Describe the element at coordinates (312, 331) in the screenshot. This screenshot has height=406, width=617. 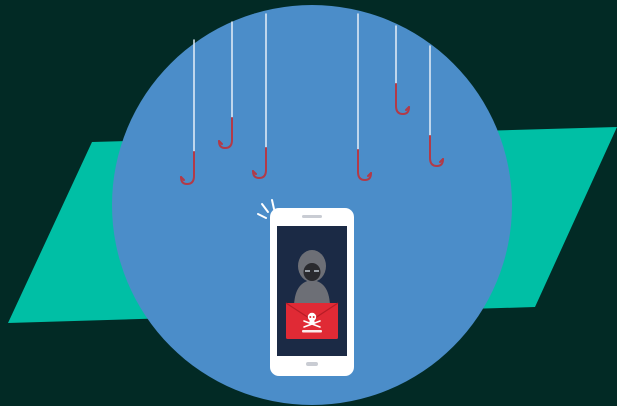
I see `envelope-text-mark` at that location.